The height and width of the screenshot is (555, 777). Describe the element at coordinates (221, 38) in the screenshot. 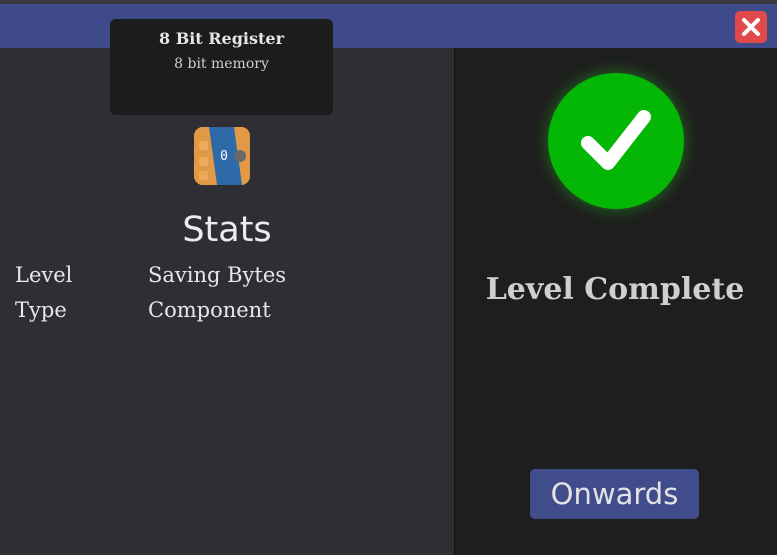

I see `tooltip-title: 8 Bit Register` at that location.